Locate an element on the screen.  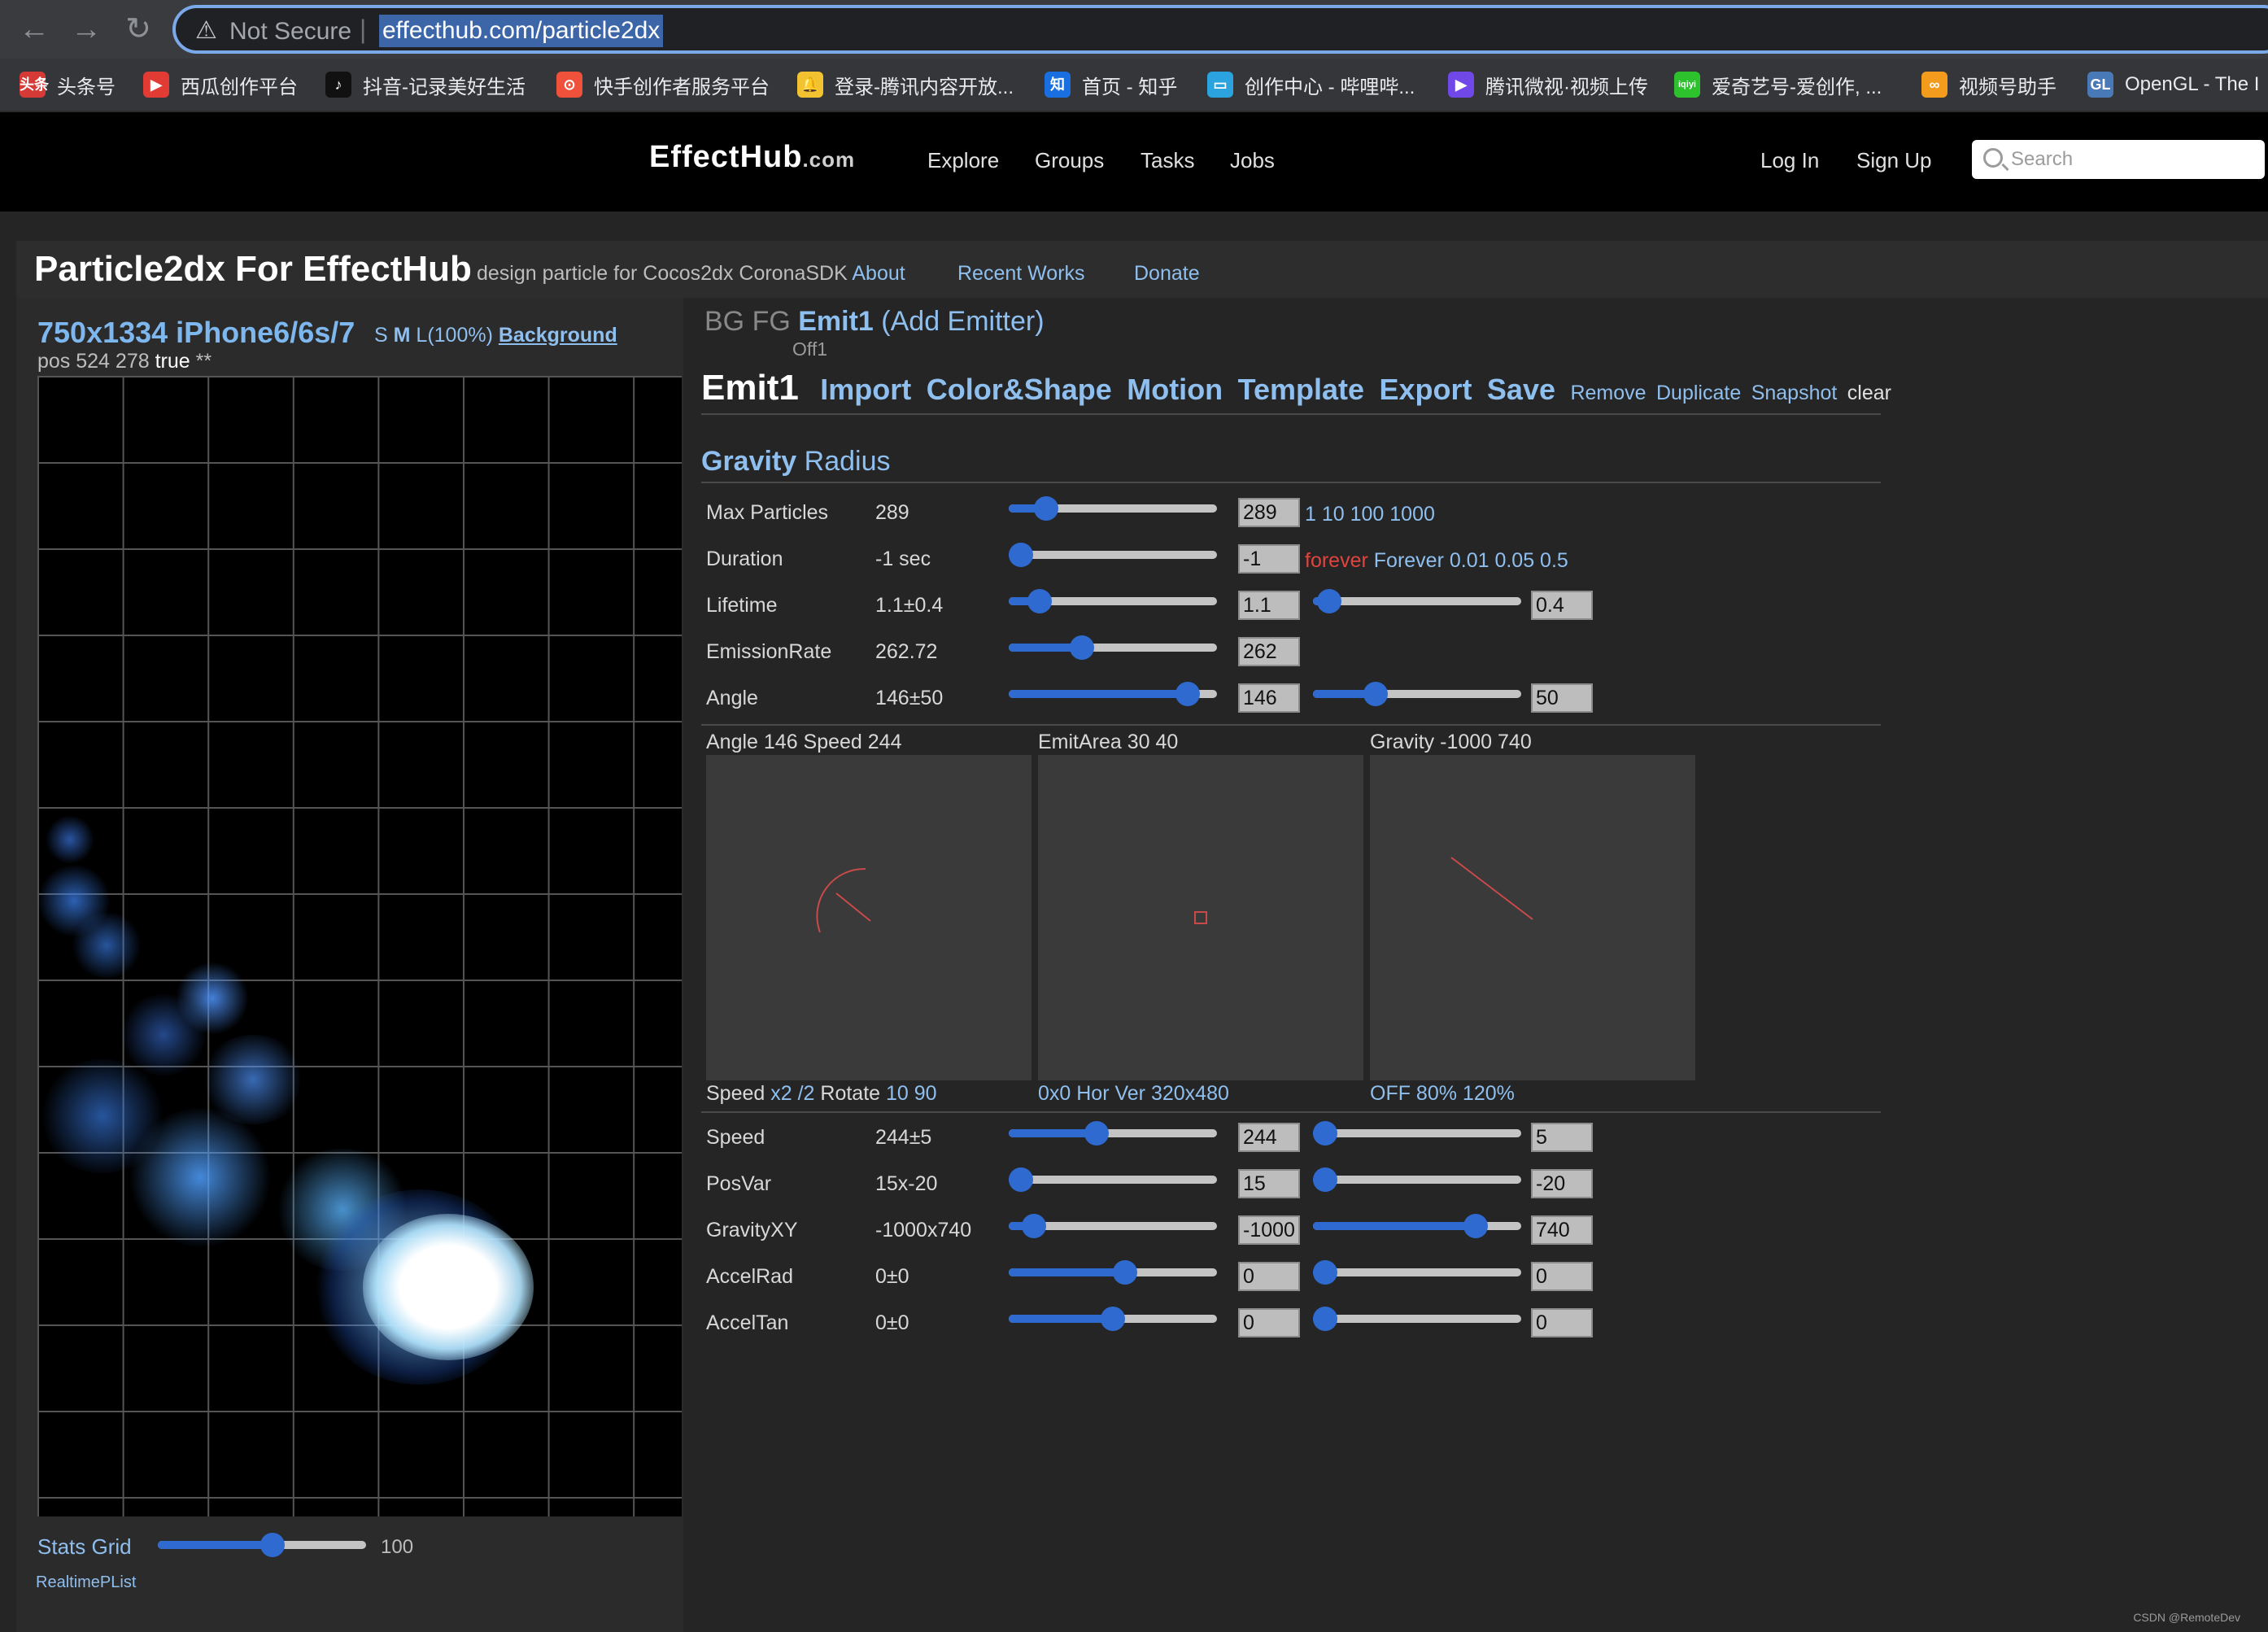
bookmark-item: 头条 头条号 is located at coordinates (68, 85).